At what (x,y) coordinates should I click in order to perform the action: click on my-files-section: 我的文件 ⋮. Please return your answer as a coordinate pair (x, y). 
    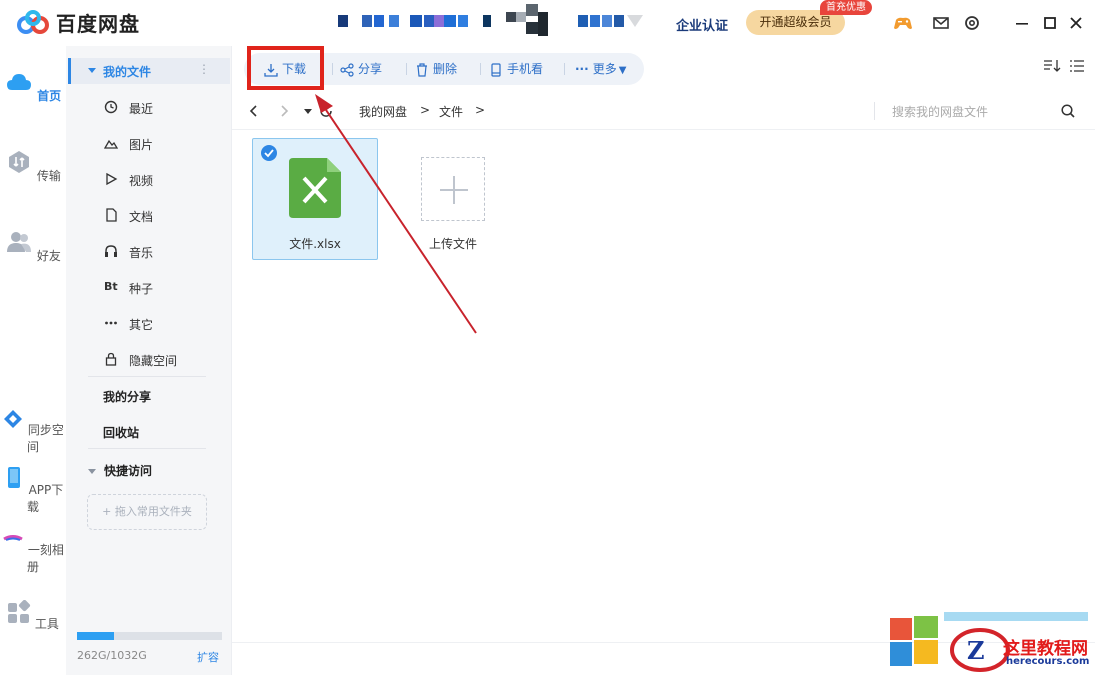
    Looking at the image, I should click on (149, 71).